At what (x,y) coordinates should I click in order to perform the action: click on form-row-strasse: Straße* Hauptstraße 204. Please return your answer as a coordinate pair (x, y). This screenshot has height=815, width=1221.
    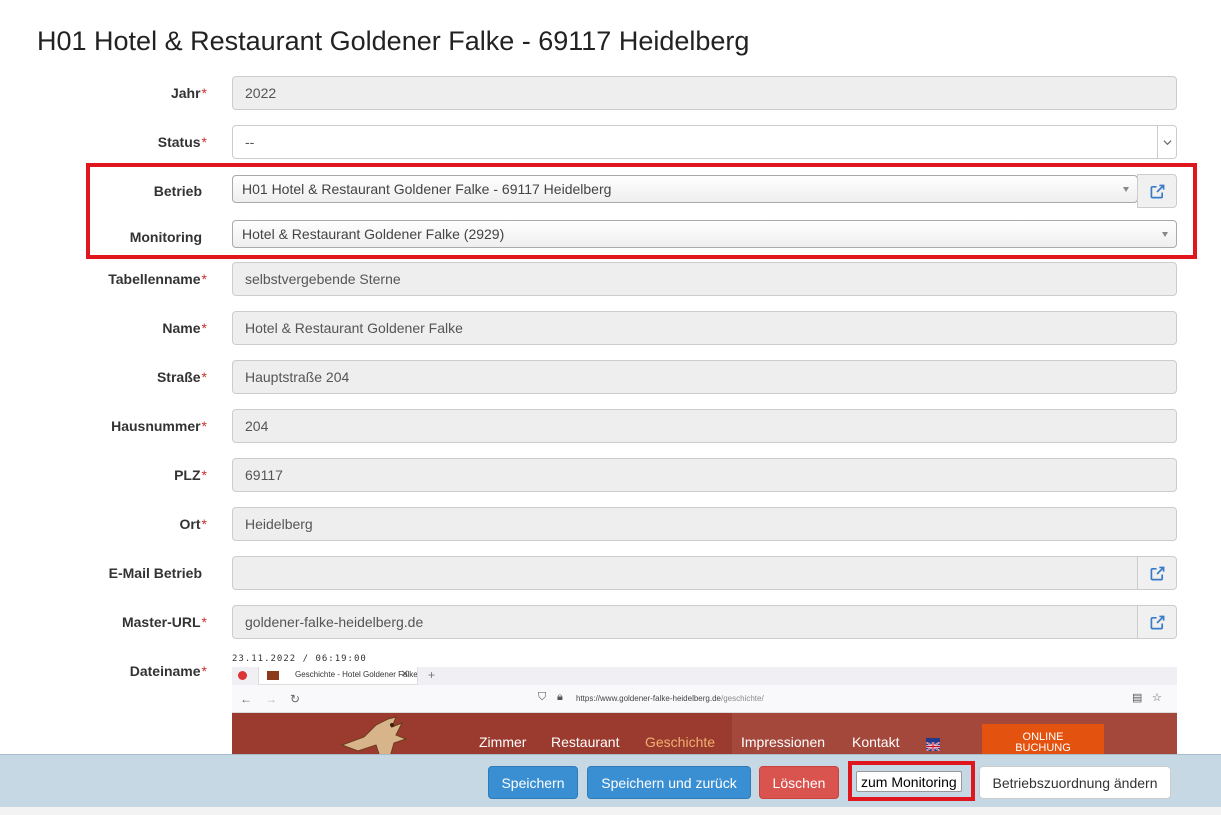
    Looking at the image, I should click on (610, 377).